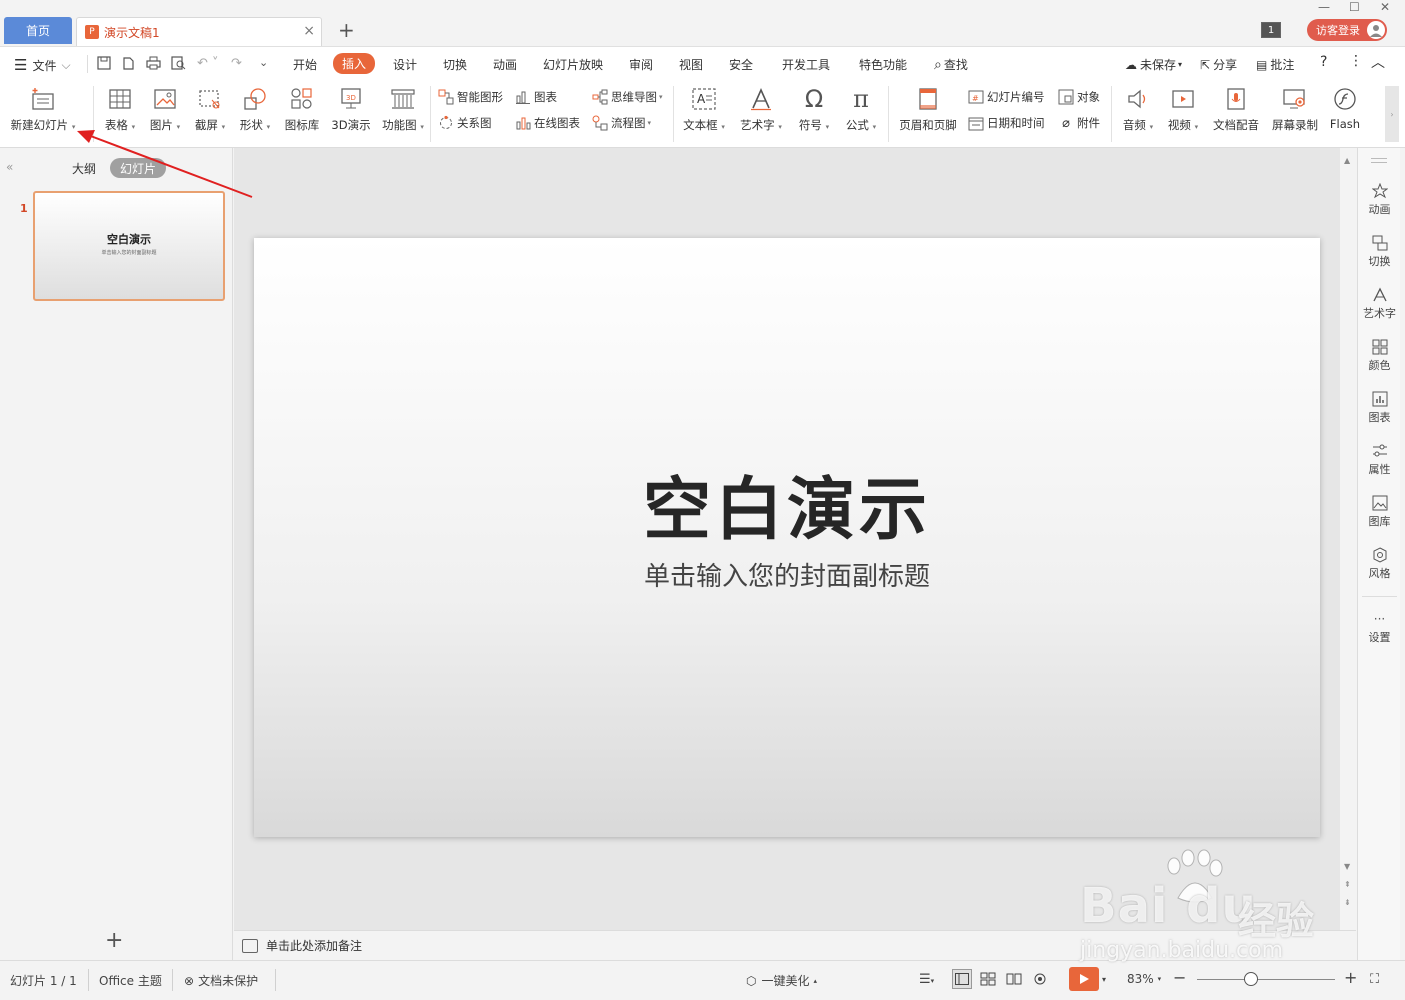  I want to click on presenter-view-icon, so click(1040, 980).